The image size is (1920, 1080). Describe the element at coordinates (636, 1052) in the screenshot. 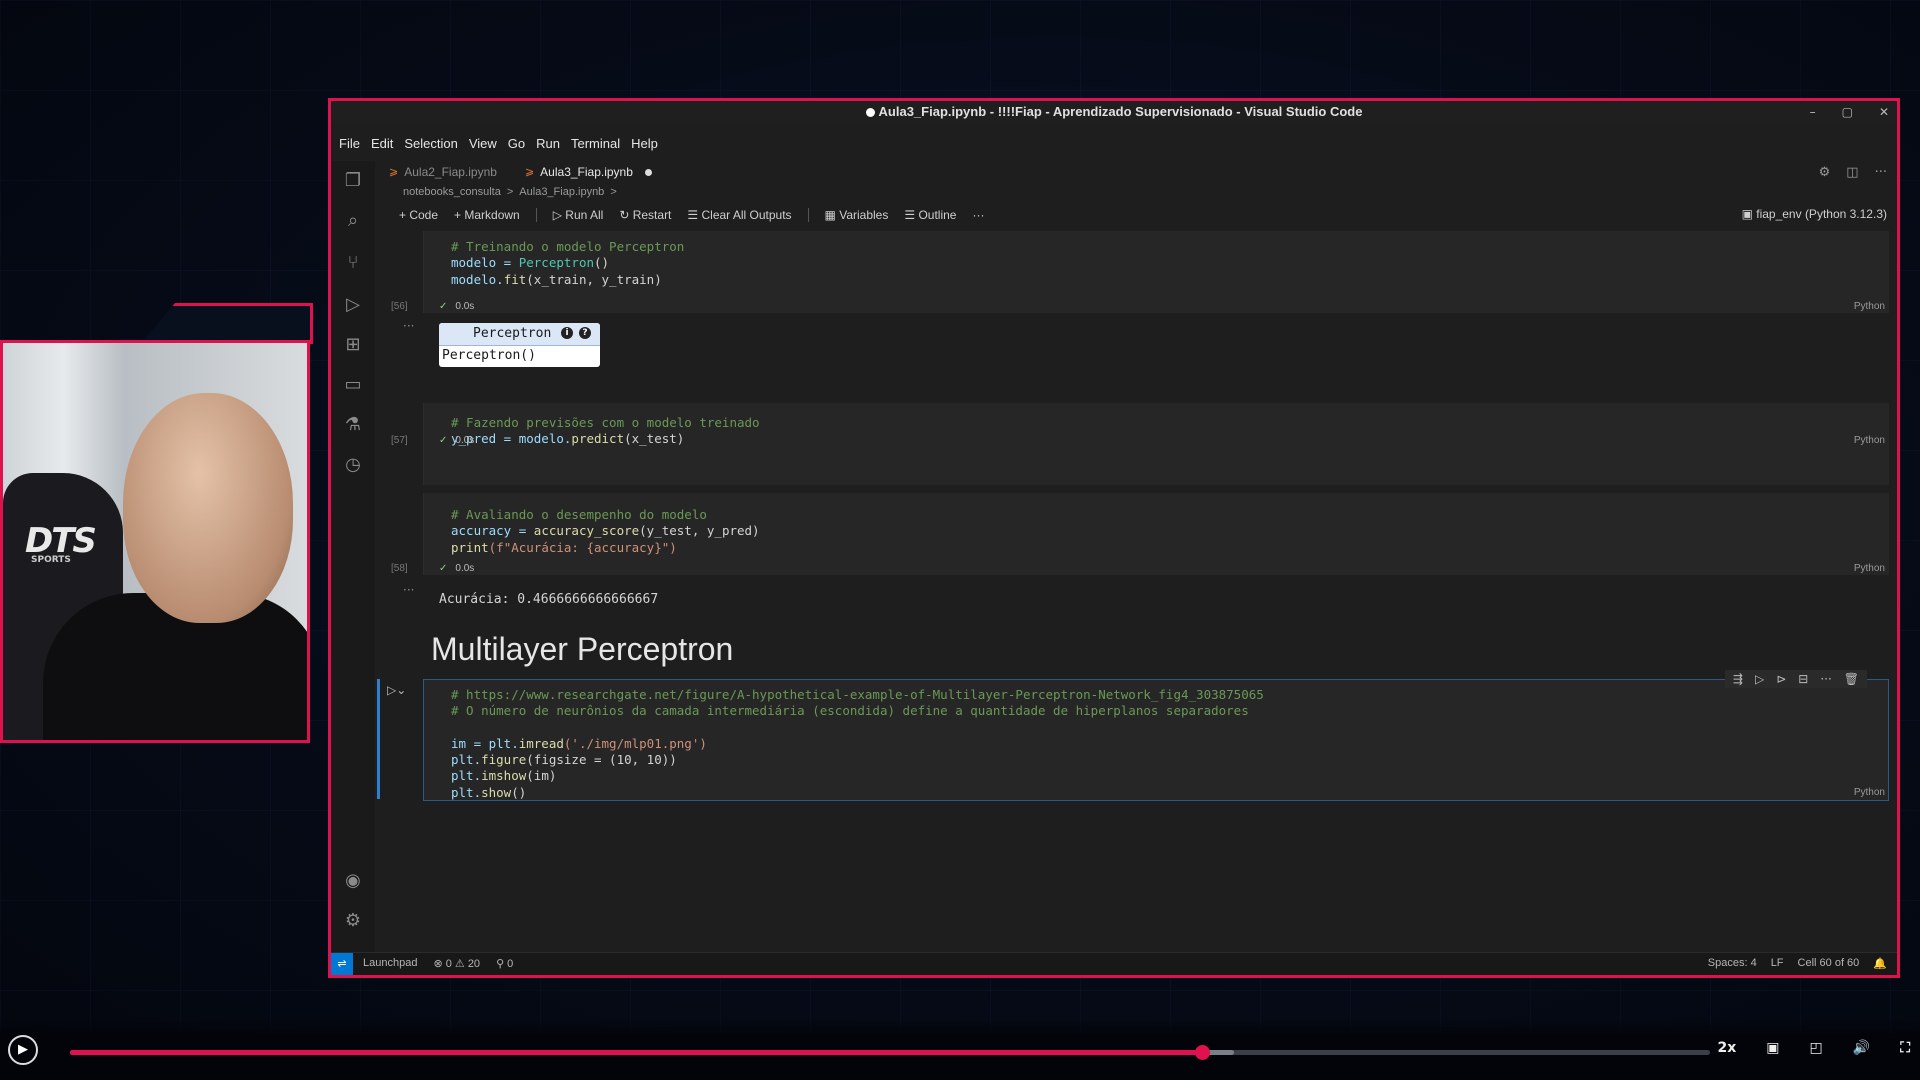

I see `progress-fill` at that location.